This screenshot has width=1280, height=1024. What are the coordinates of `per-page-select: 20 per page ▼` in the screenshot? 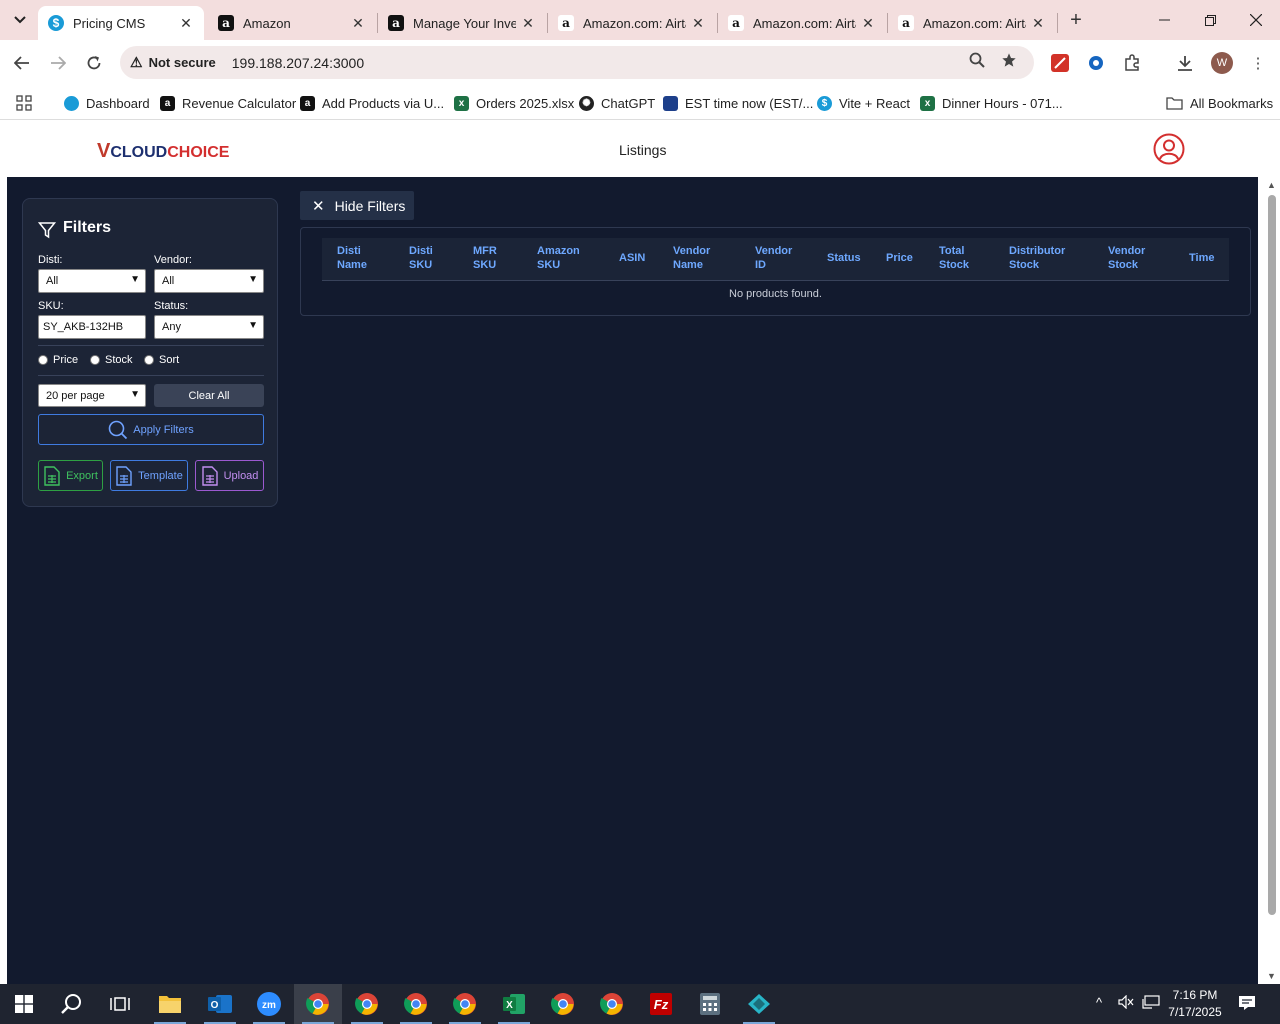 It's located at (92, 395).